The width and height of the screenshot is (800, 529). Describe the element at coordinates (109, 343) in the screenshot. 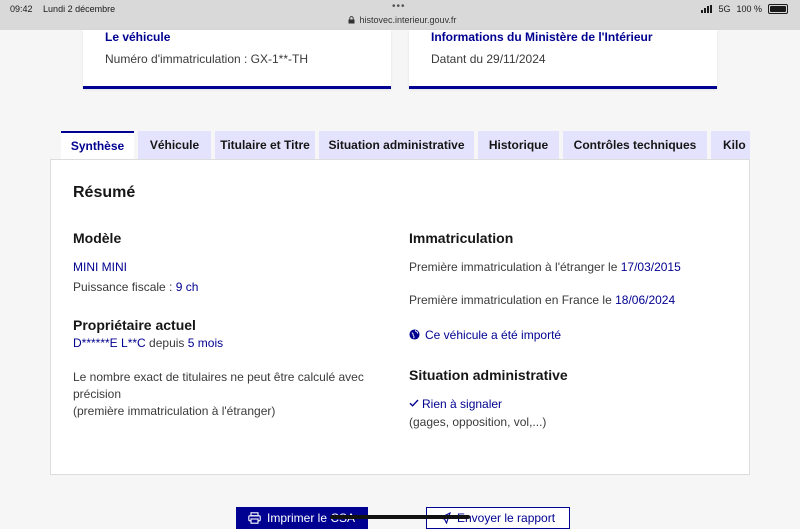

I see `owner-name: D******E L**C` at that location.